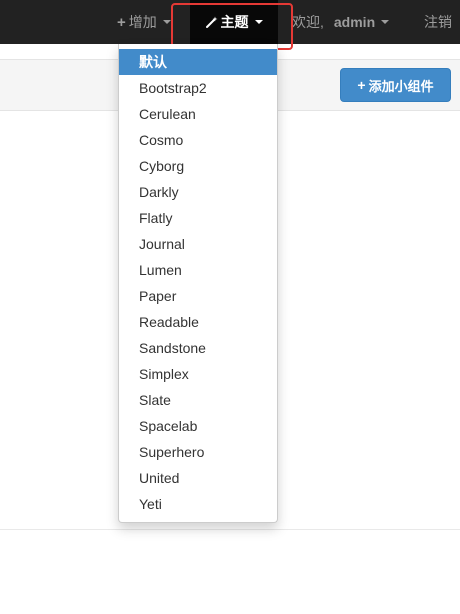 The width and height of the screenshot is (460, 614). What do you see at coordinates (230, 529) in the screenshot?
I see `content-divider` at bounding box center [230, 529].